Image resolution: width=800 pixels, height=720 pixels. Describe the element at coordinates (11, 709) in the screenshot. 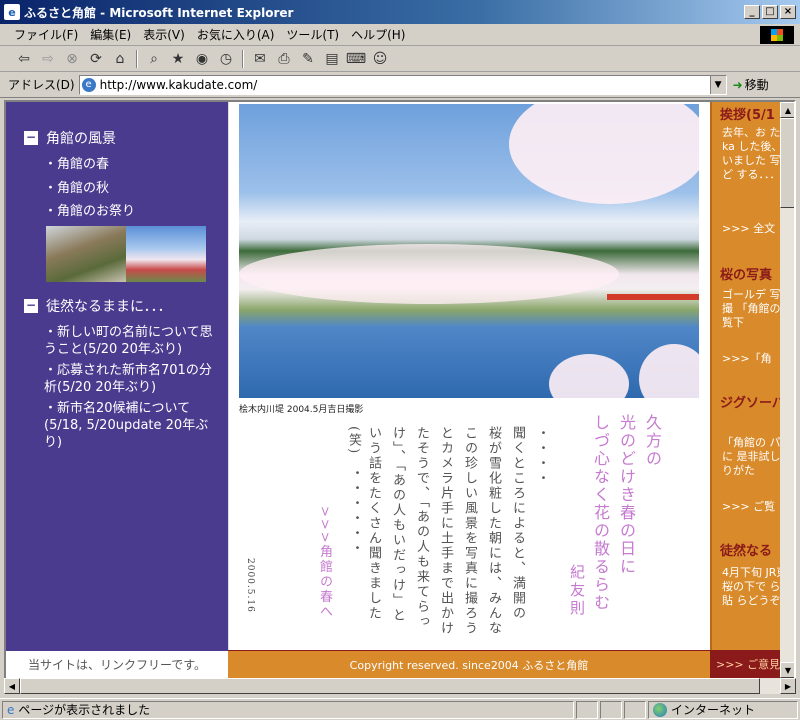

I see `page-done-icon: e` at that location.